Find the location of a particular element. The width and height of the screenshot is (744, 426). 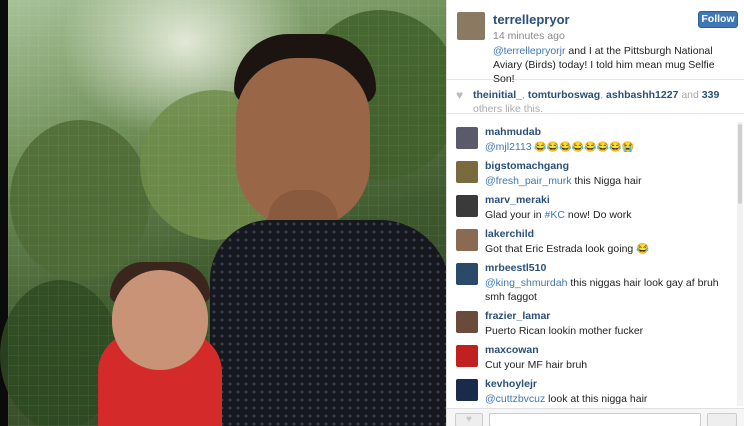

comment-bar: ♥ is located at coordinates (595, 417).